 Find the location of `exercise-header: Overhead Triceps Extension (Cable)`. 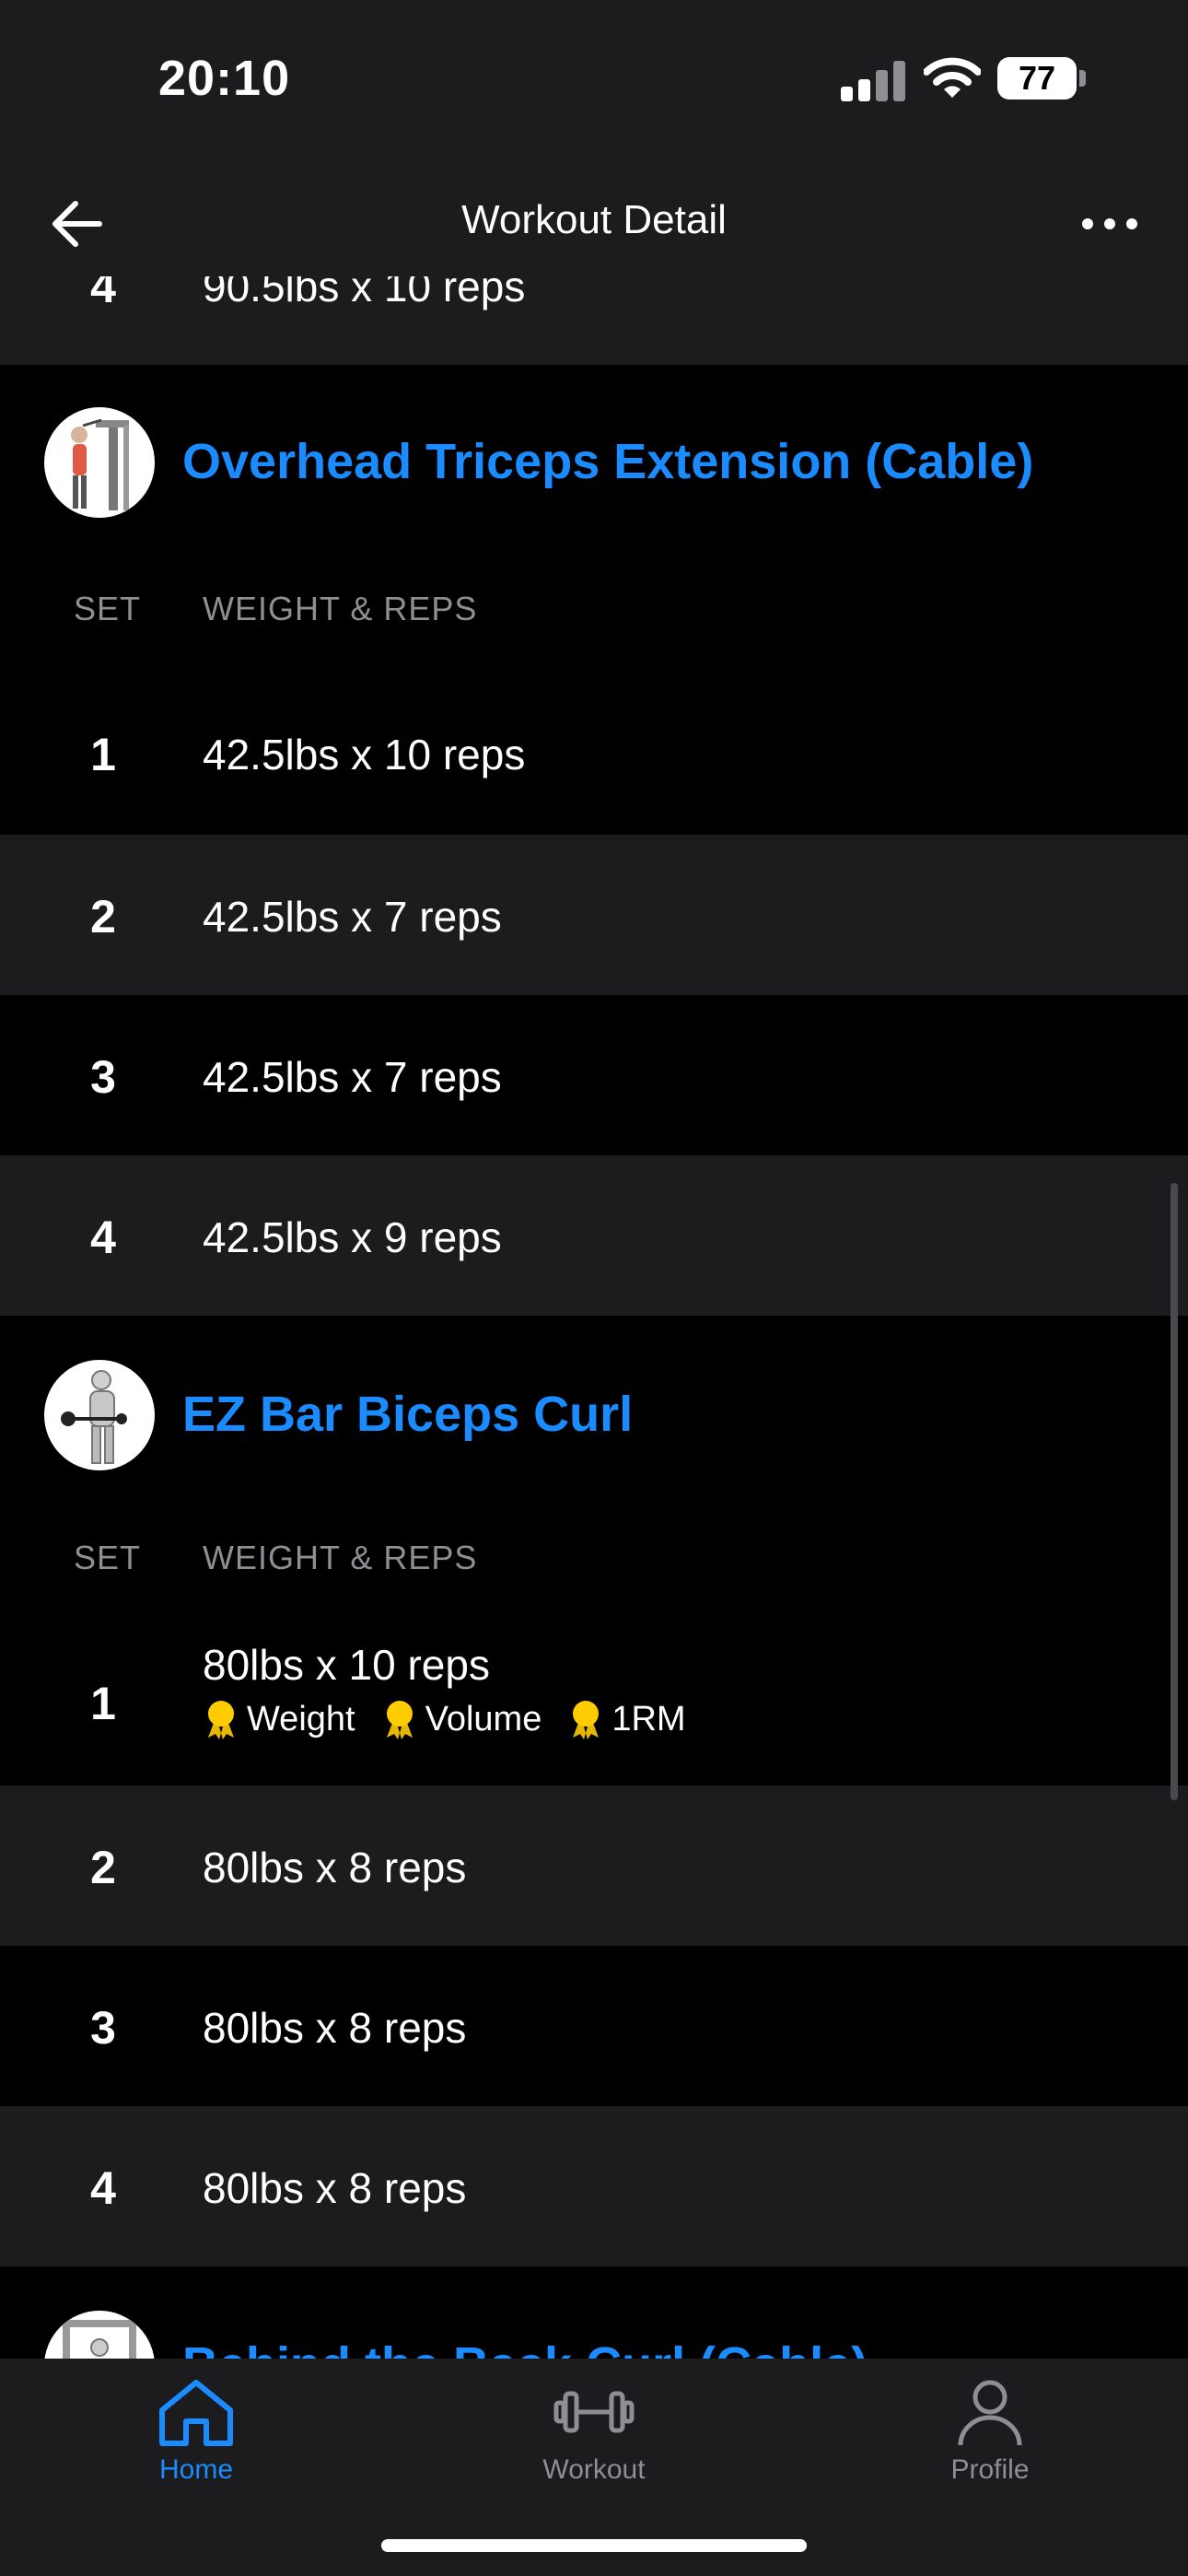

exercise-header: Overhead Triceps Extension (Cable) is located at coordinates (594, 461).